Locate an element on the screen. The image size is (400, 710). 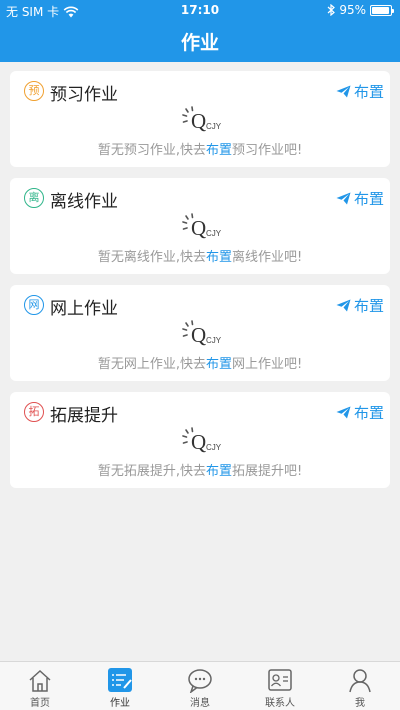
battery-fill is located at coordinates (381, 10).